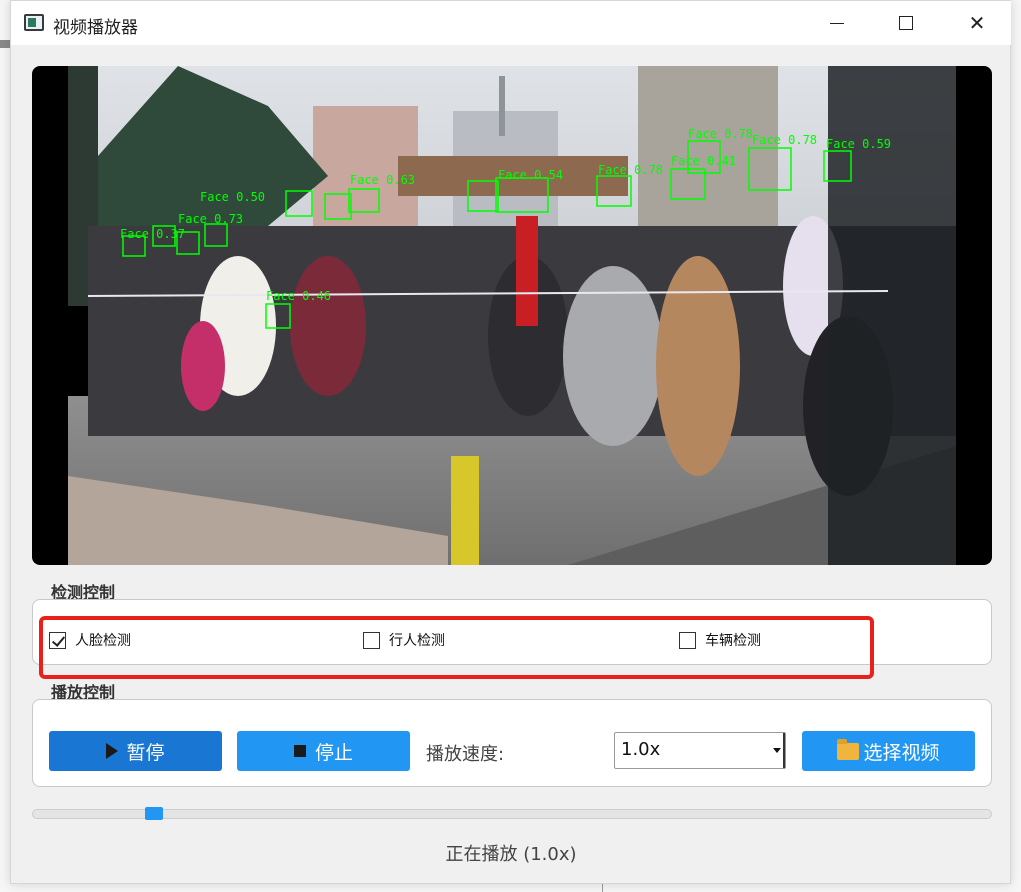 The width and height of the screenshot is (1021, 892). Describe the element at coordinates (154, 813) in the screenshot. I see `progress-slider-thumb` at that location.